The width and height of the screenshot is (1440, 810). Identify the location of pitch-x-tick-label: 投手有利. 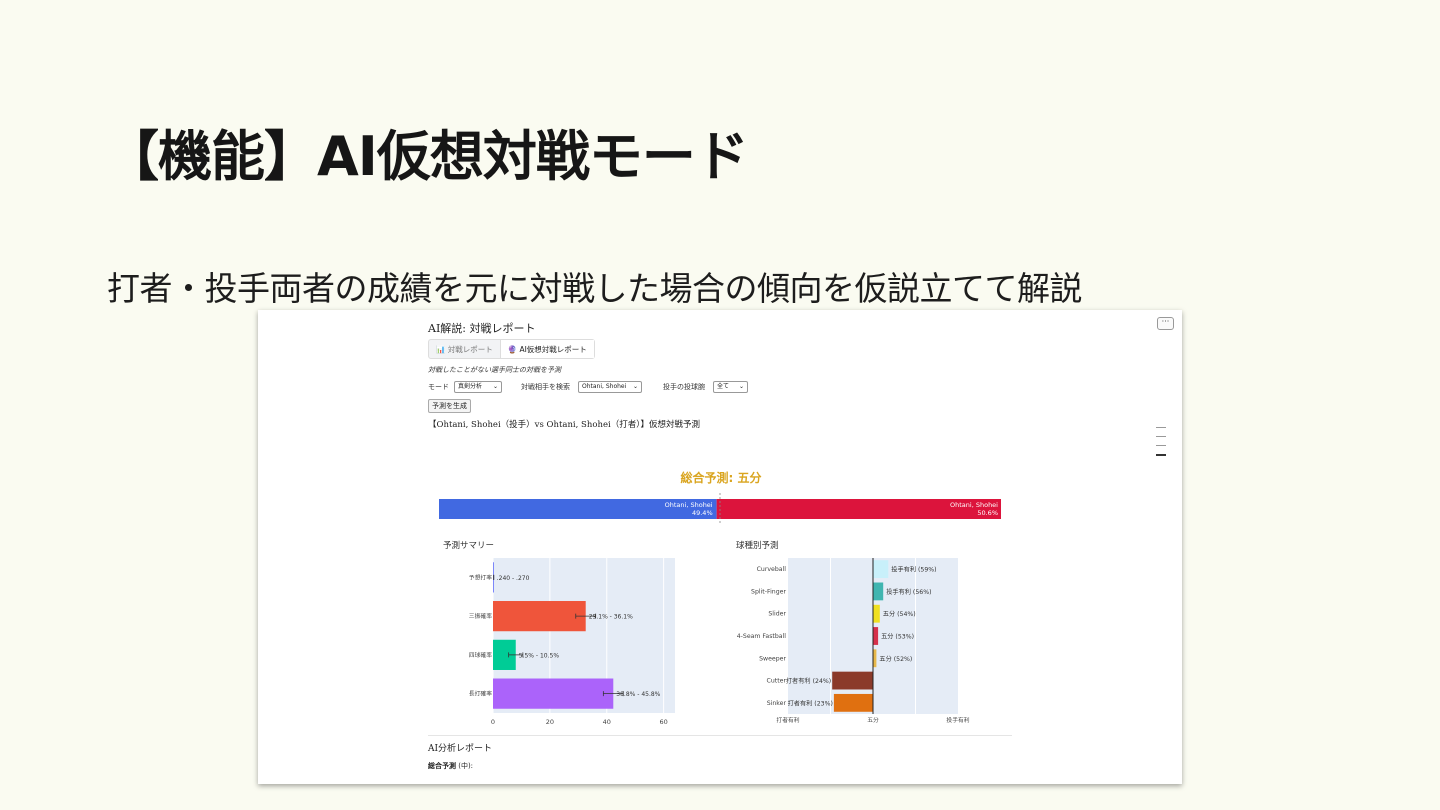
(957, 720).